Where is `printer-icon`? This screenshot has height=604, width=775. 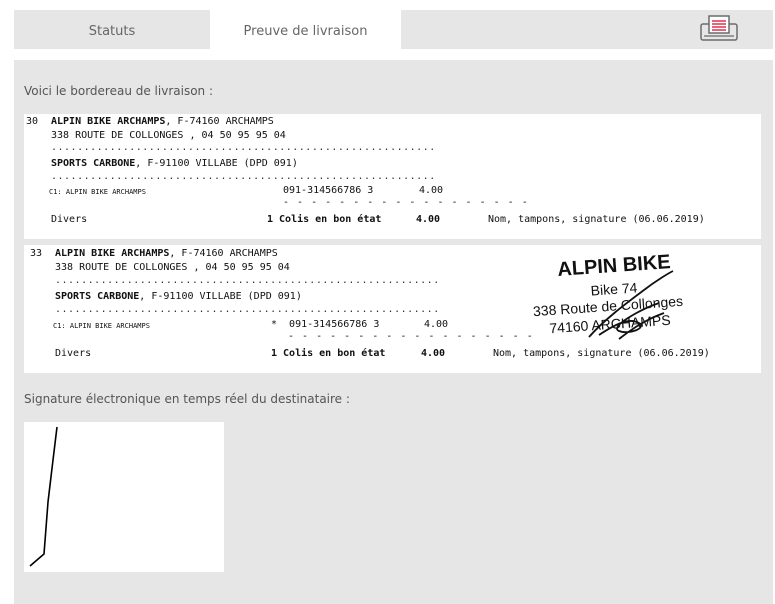 printer-icon is located at coordinates (719, 28).